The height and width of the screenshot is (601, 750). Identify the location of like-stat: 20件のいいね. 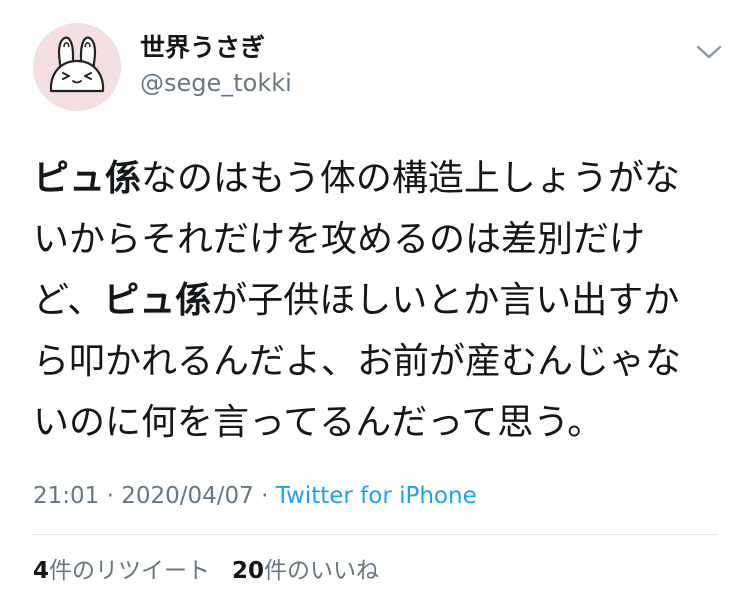
(305, 571).